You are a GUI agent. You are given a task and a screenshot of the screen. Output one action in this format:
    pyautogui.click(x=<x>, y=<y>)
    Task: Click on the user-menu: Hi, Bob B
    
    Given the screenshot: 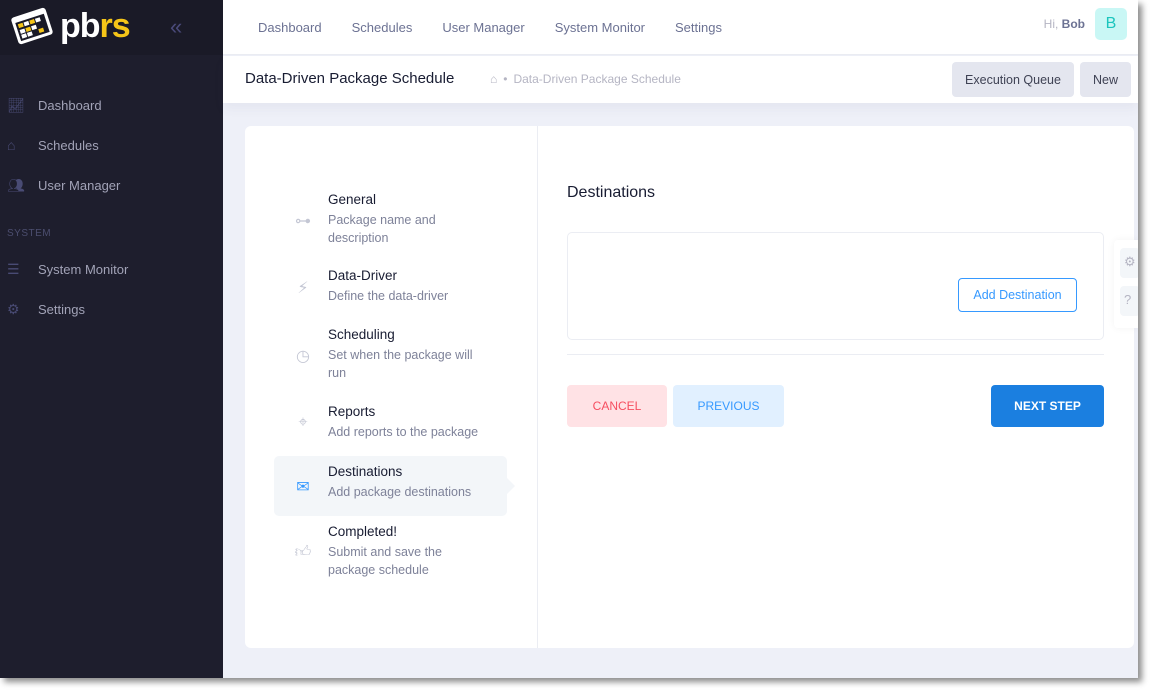 What is the action you would take?
    pyautogui.click(x=1085, y=24)
    